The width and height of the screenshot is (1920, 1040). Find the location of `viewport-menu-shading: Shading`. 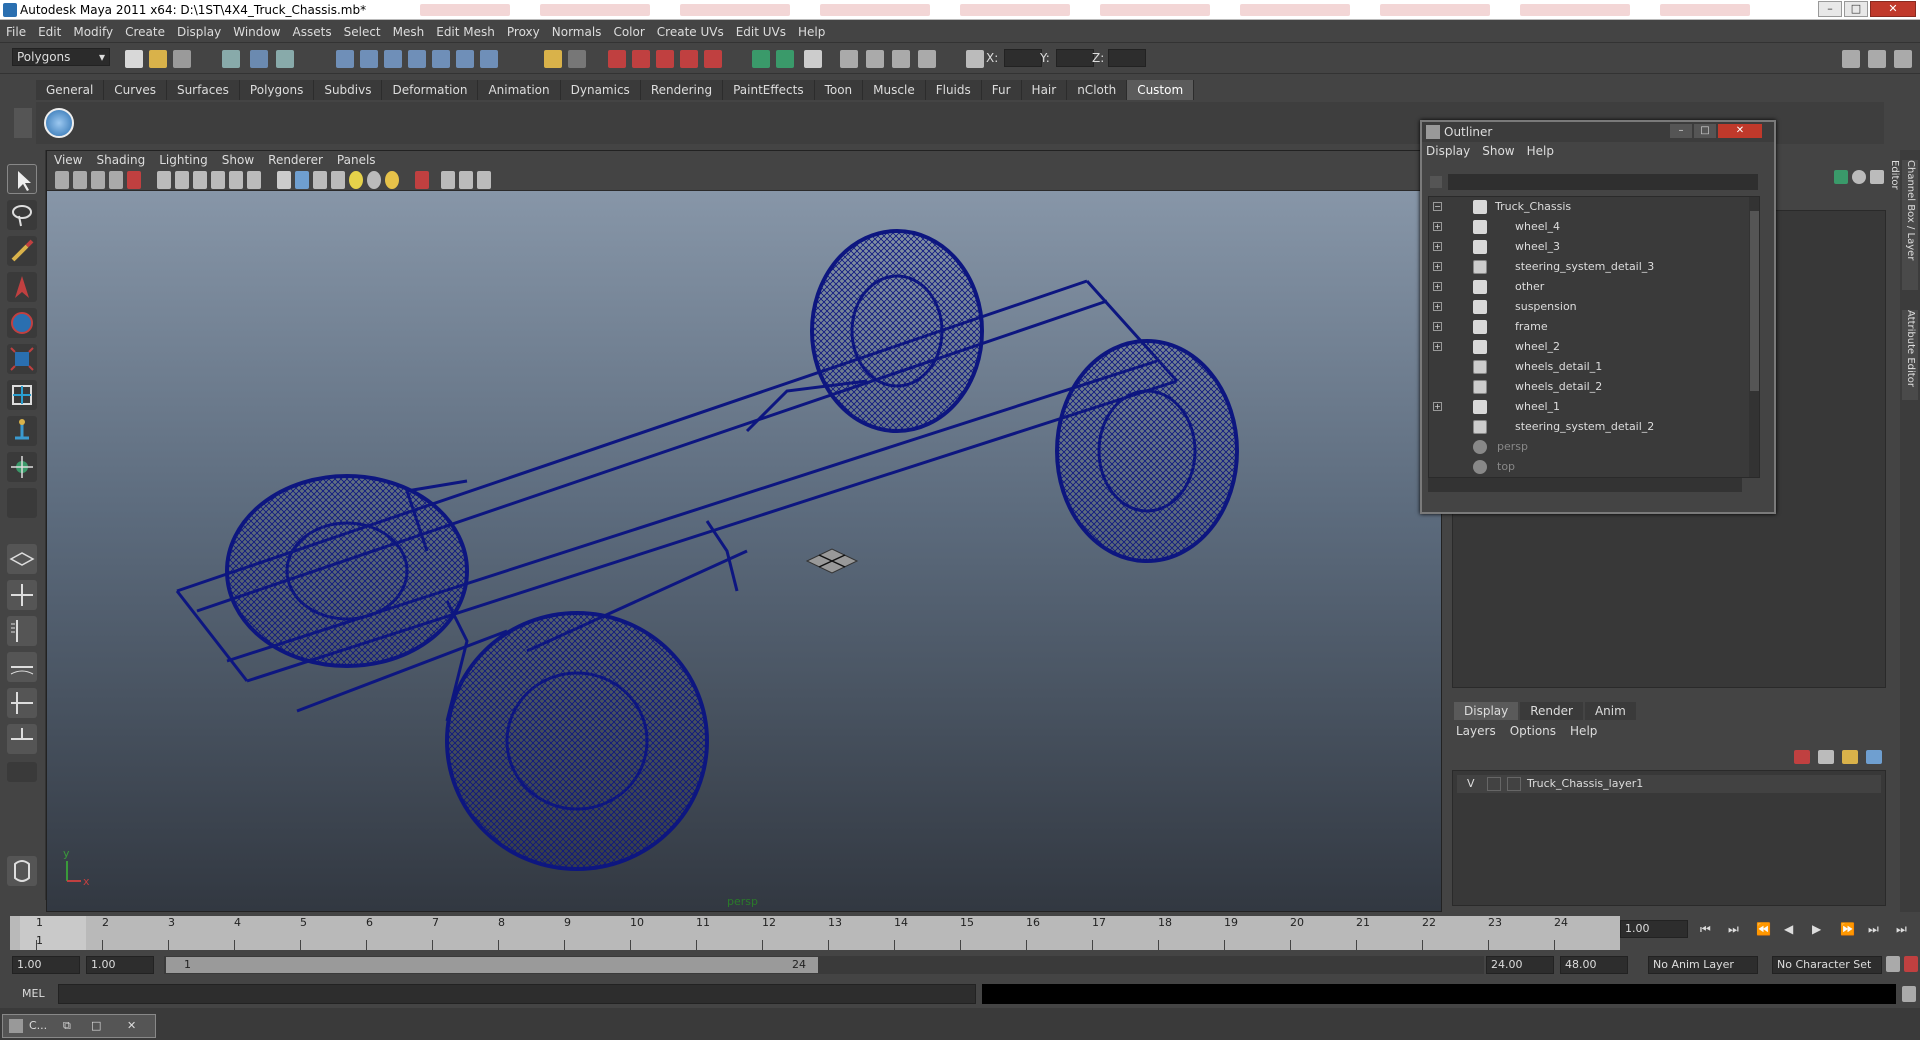

viewport-menu-shading: Shading is located at coordinates (120, 160).